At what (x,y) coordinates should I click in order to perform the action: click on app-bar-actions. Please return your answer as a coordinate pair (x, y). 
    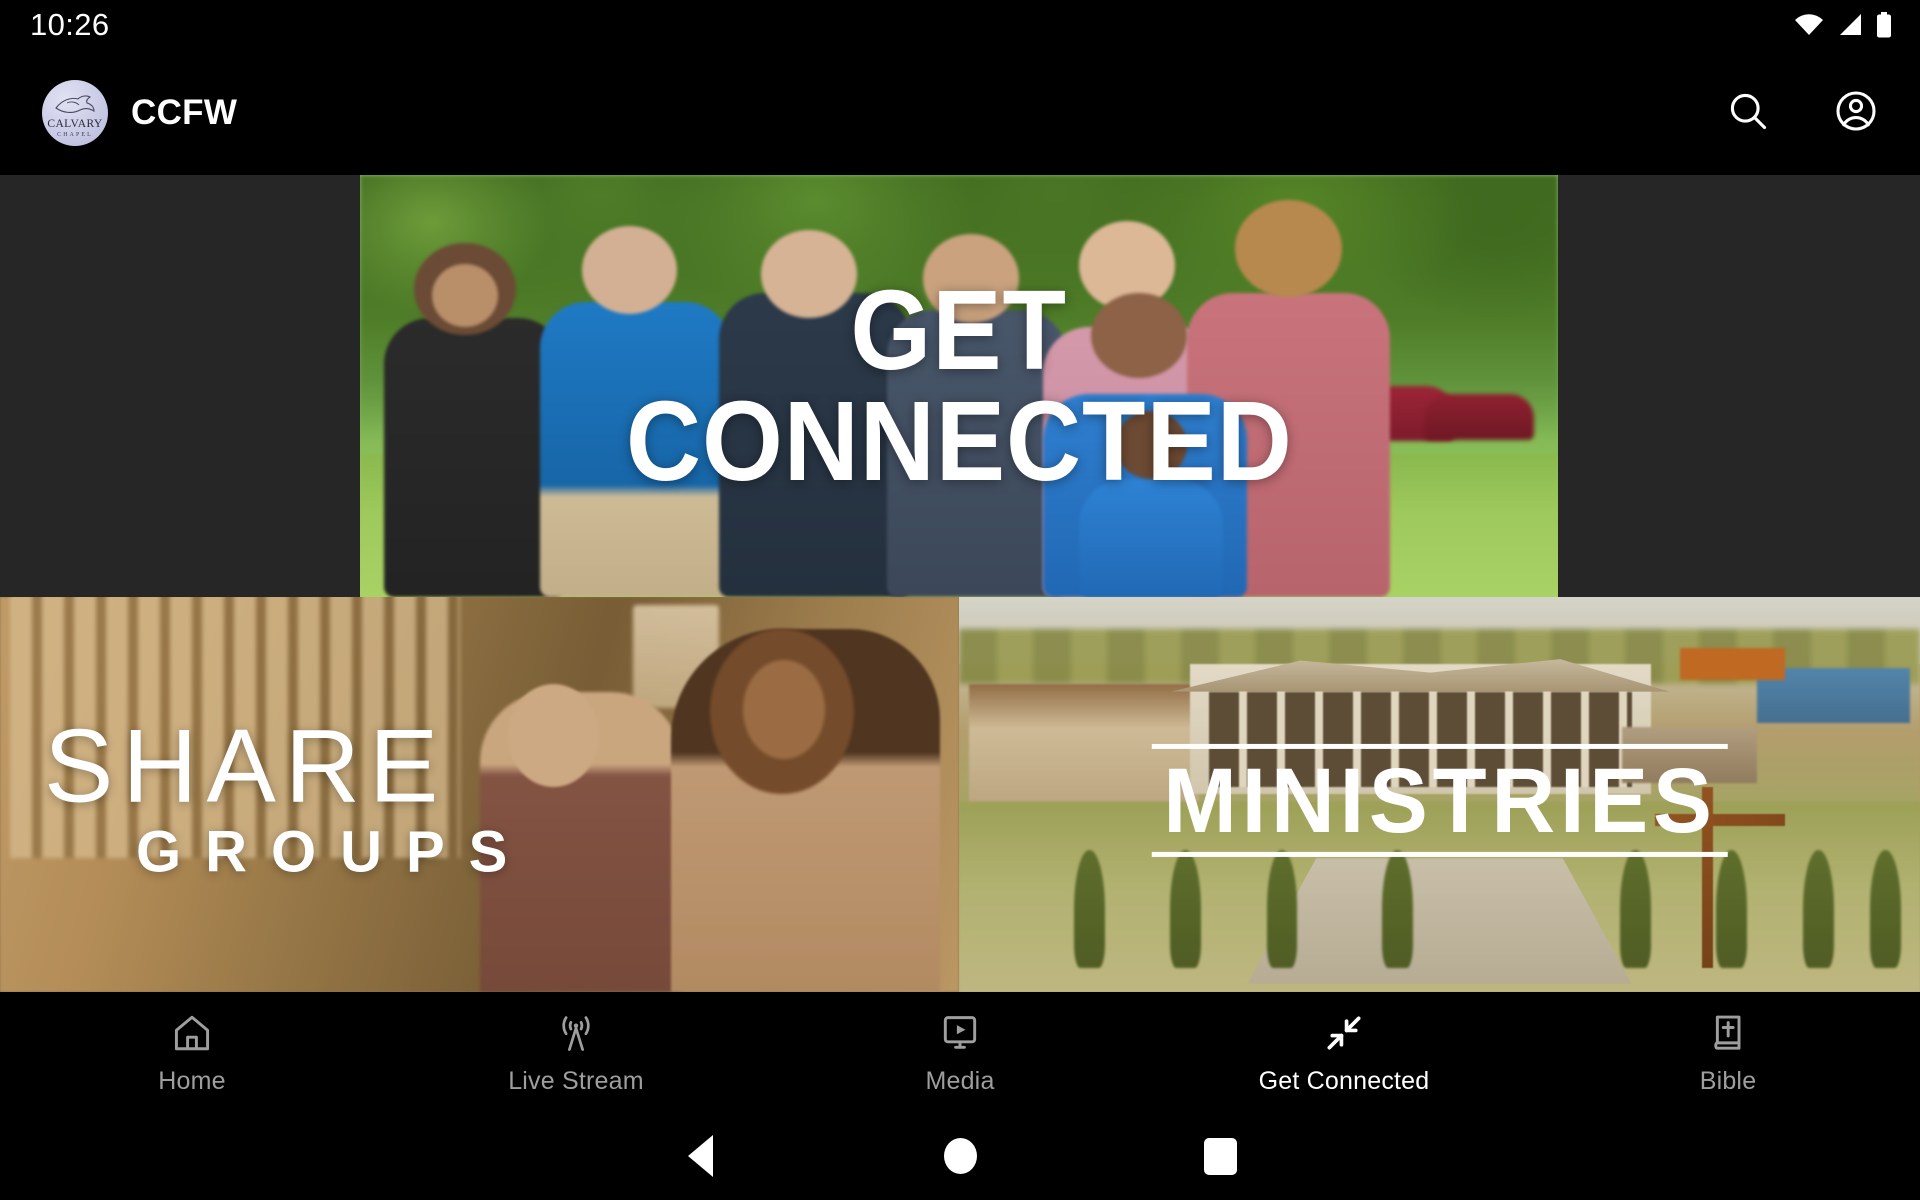
    Looking at the image, I should click on (1802, 113).